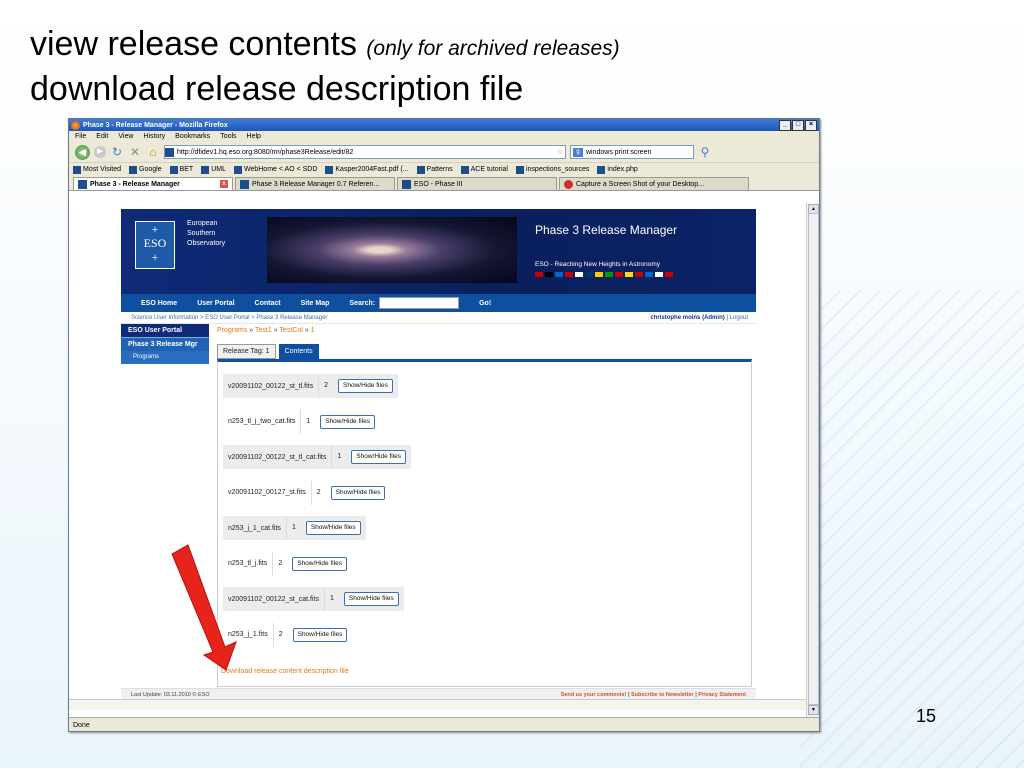 The height and width of the screenshot is (768, 1024). Describe the element at coordinates (159, 303) in the screenshot. I see `nav-eso-home: ESO Home` at that location.